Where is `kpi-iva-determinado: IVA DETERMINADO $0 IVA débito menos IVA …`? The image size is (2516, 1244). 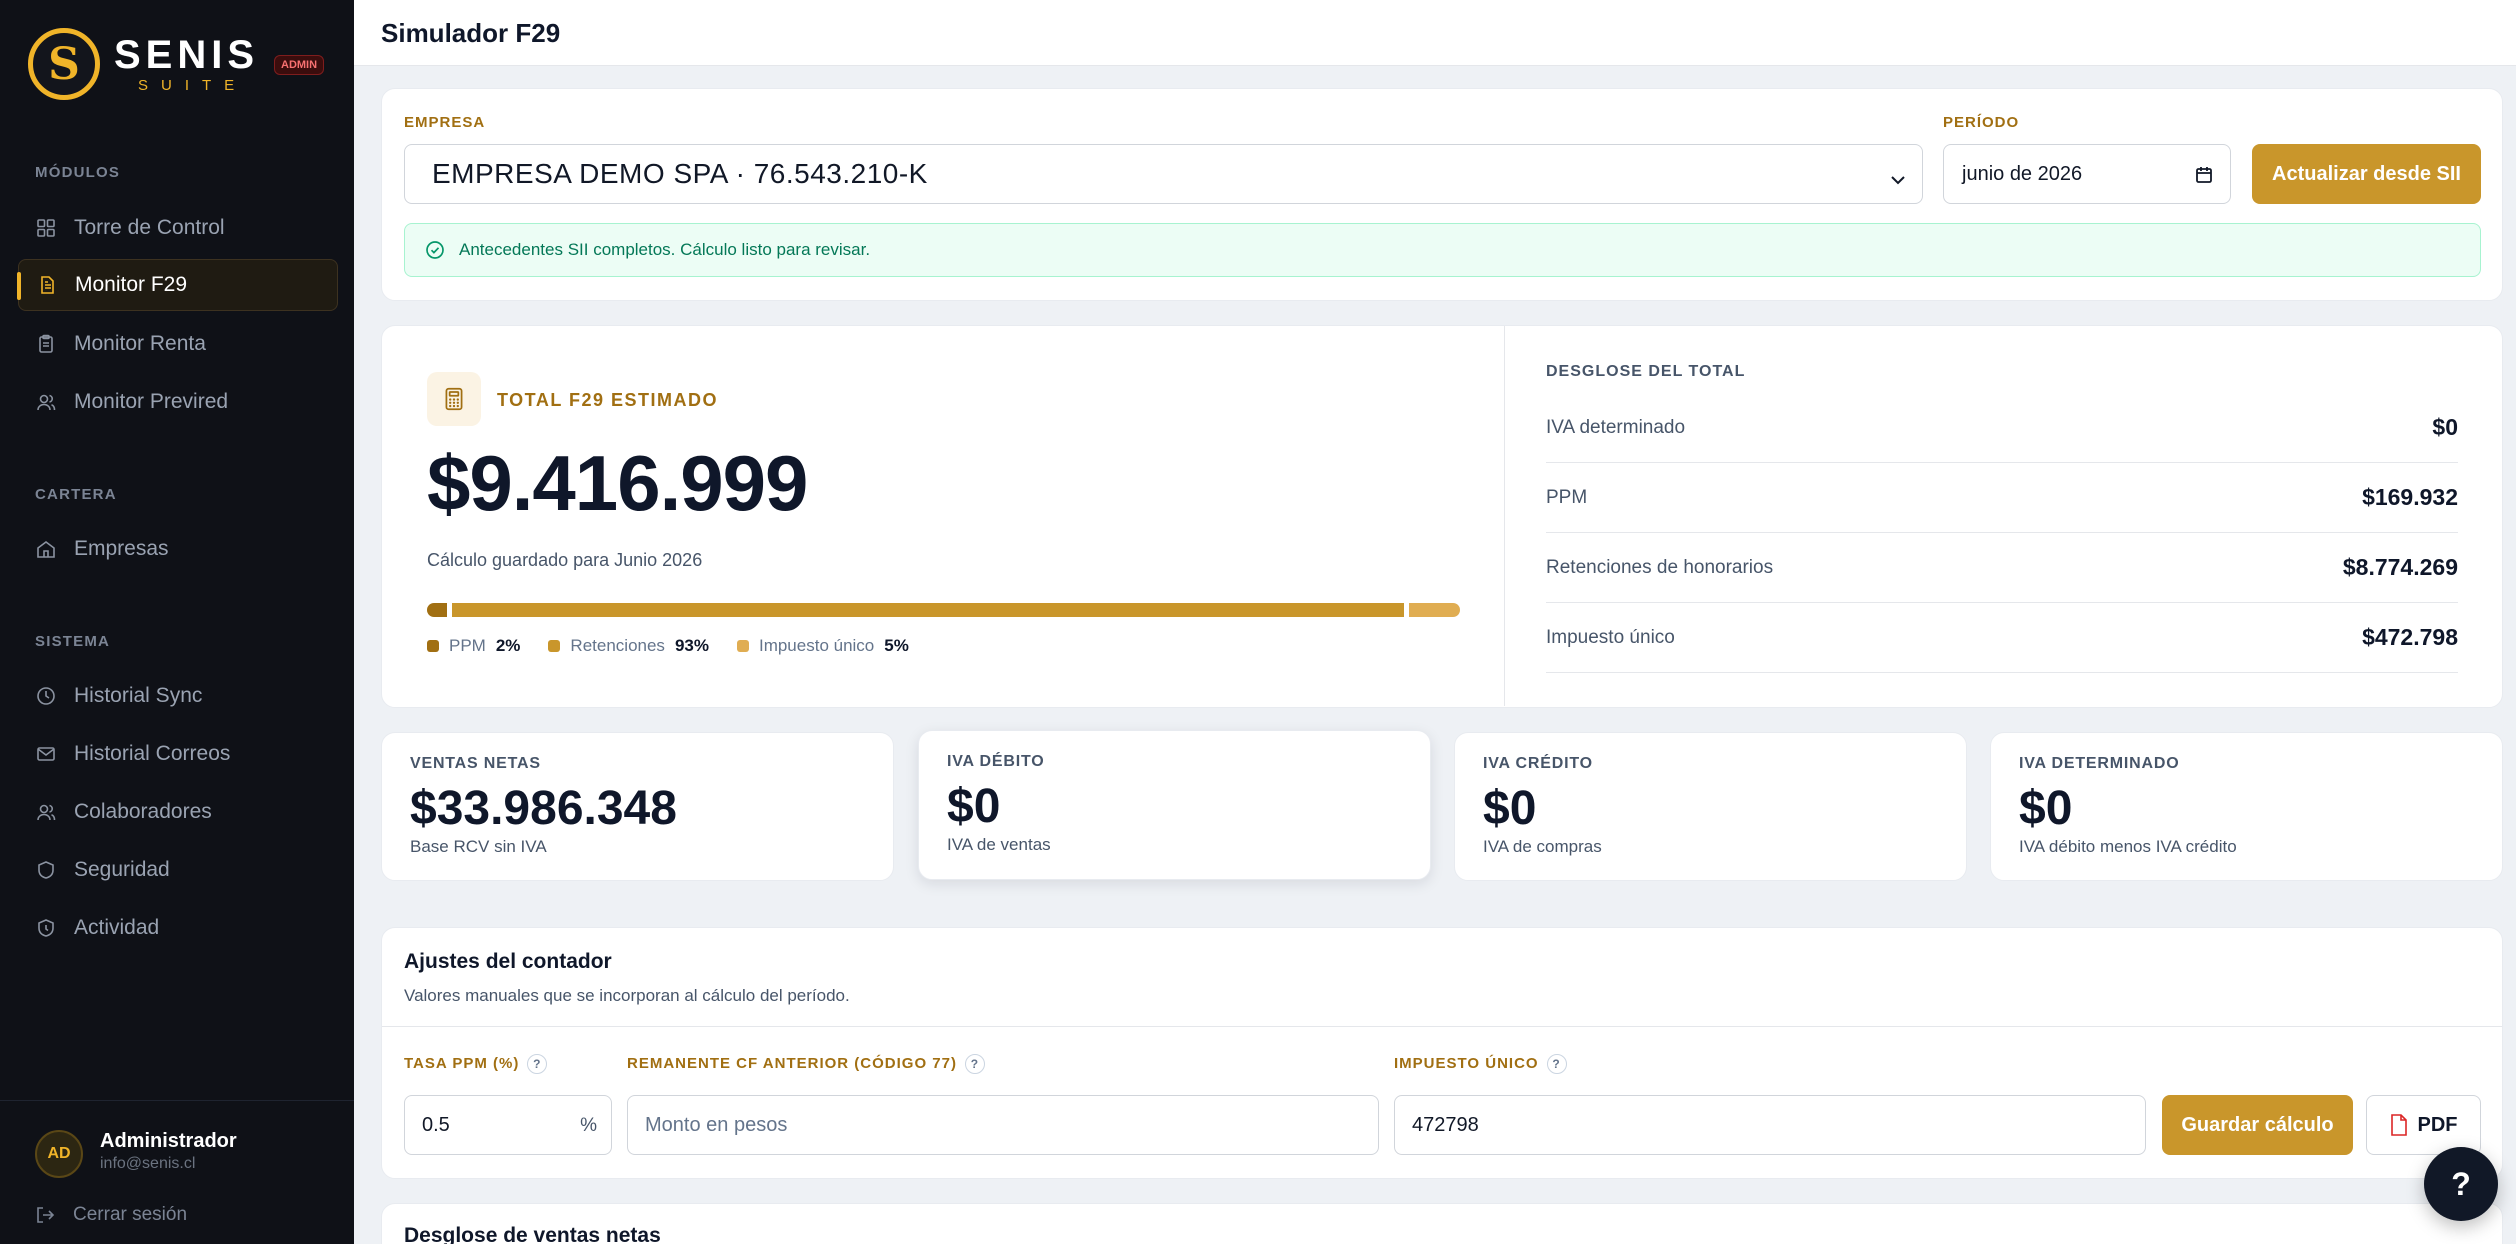
kpi-iva-determinado: IVA DETERMINADO $0 IVA débito menos IVA … is located at coordinates (2246, 806).